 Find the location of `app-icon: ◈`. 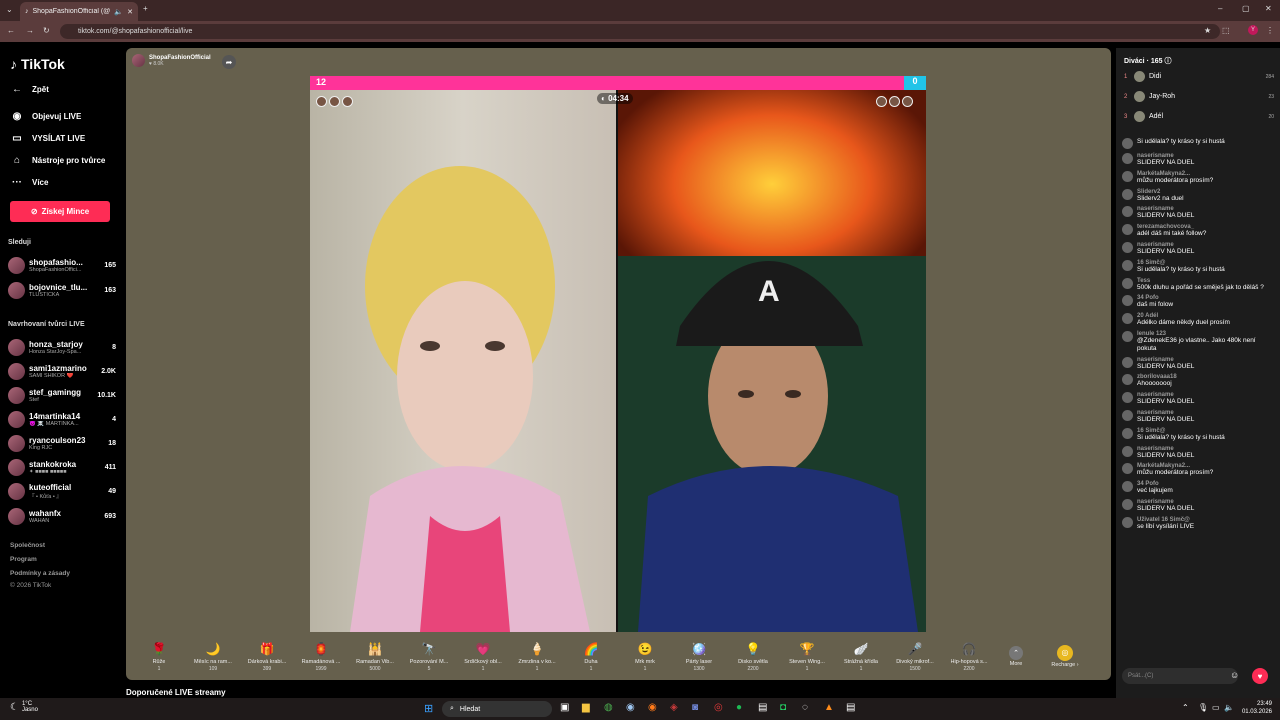

app-icon: ◈ is located at coordinates (674, 707).